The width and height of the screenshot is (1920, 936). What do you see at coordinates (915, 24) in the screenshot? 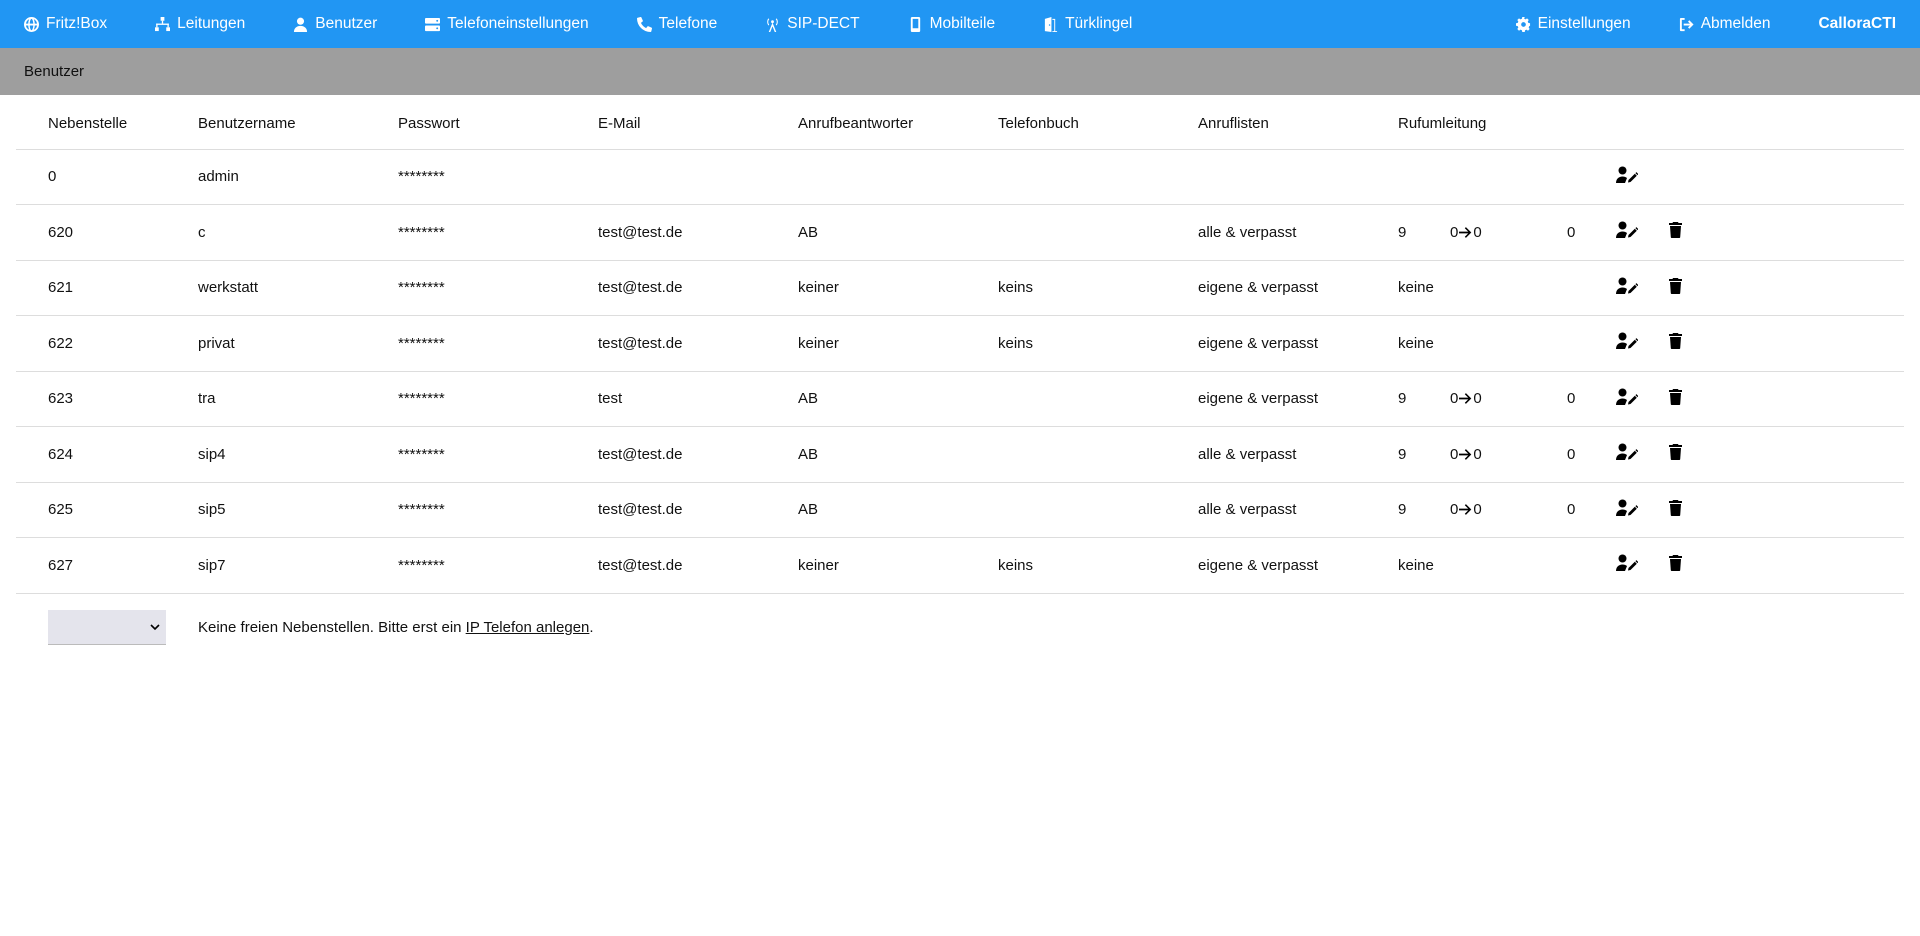
I see `mobile-icon` at bounding box center [915, 24].